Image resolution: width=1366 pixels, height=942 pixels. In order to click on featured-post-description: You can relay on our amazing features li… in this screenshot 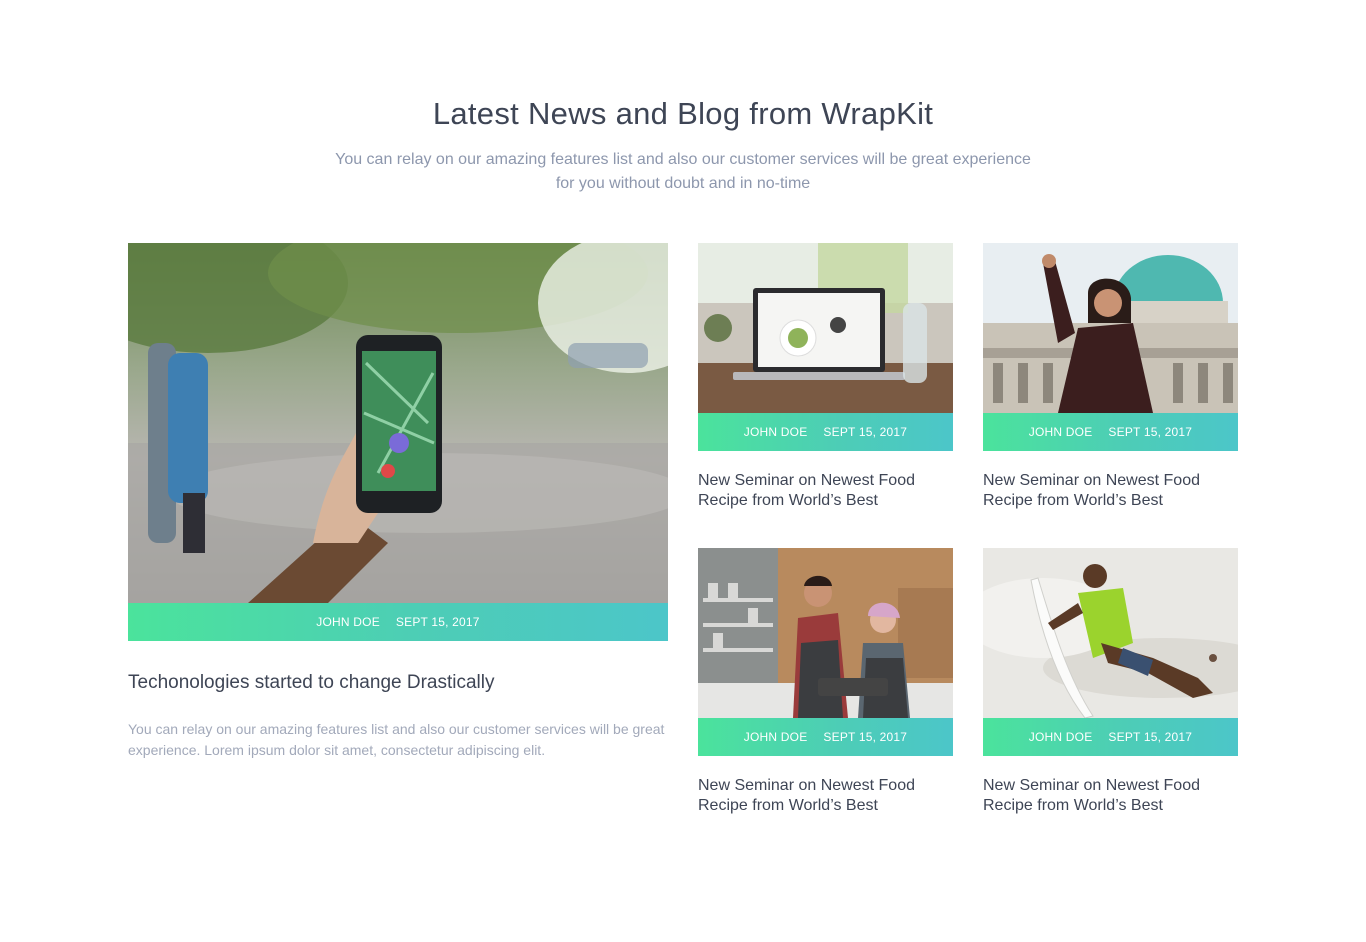, I will do `click(396, 739)`.